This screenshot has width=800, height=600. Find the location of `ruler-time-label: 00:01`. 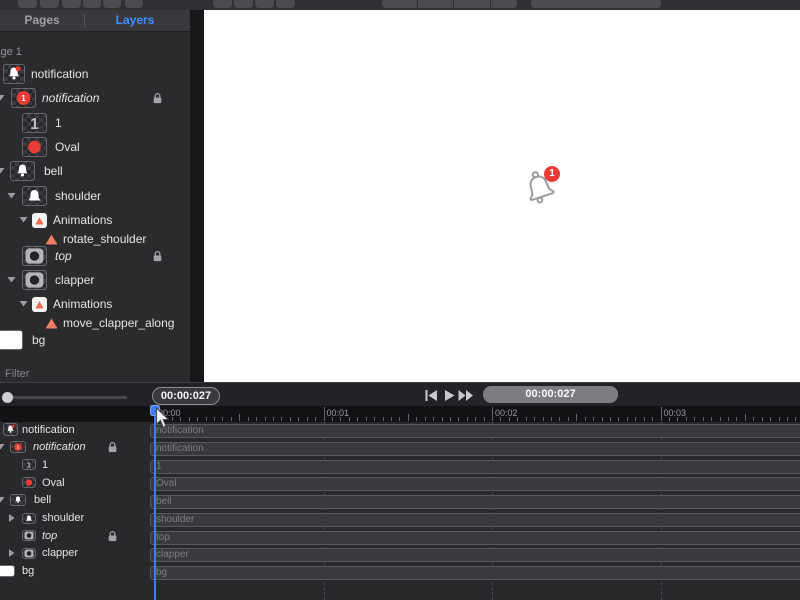

ruler-time-label: 00:01 is located at coordinates (338, 413).